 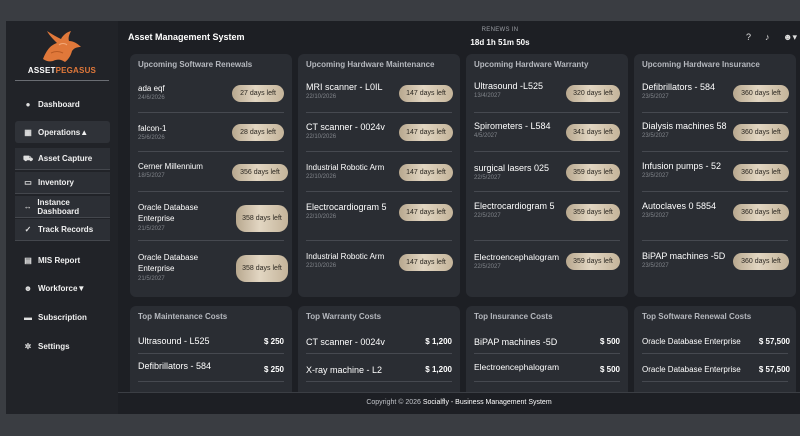 I want to click on sidebar-item-settings: ✲ Settings, so click(x=62, y=346).